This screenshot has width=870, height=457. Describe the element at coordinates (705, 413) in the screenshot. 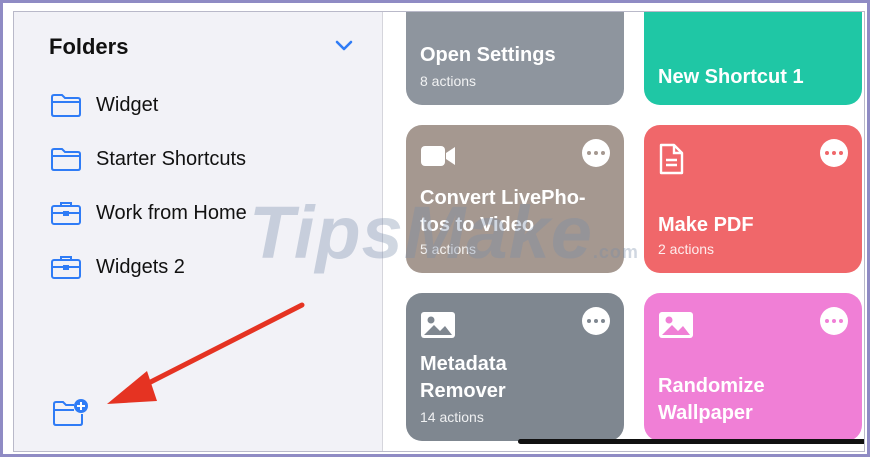

I see `shortcut-title-line2: Wallpaper` at that location.